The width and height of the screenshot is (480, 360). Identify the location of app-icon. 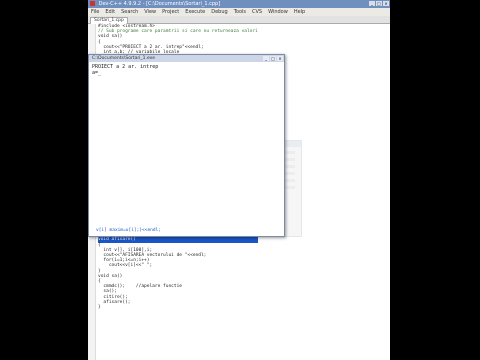
(92, 3).